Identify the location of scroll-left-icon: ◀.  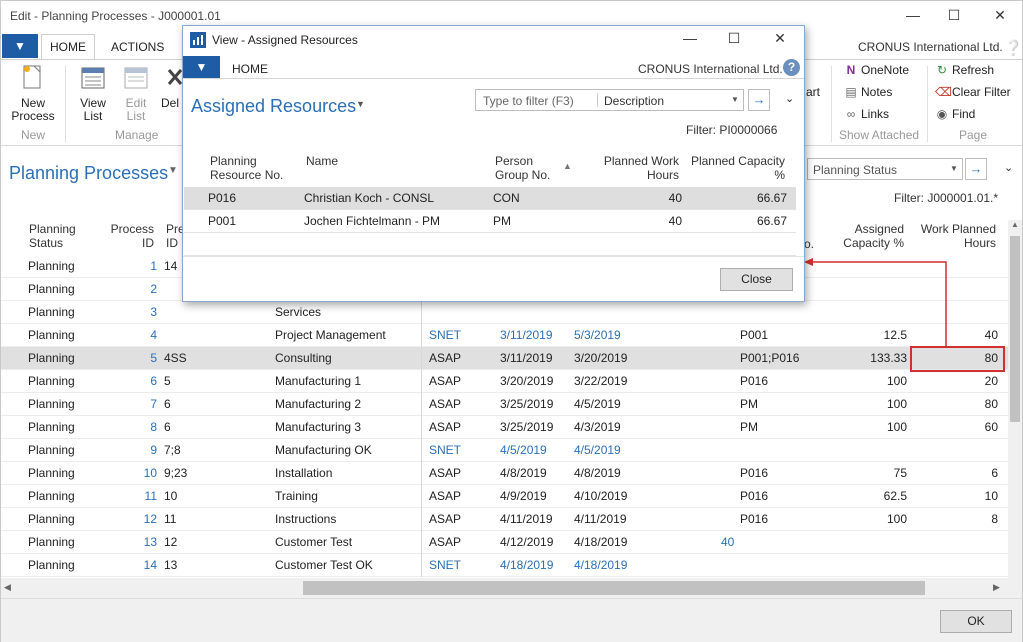
(7, 587).